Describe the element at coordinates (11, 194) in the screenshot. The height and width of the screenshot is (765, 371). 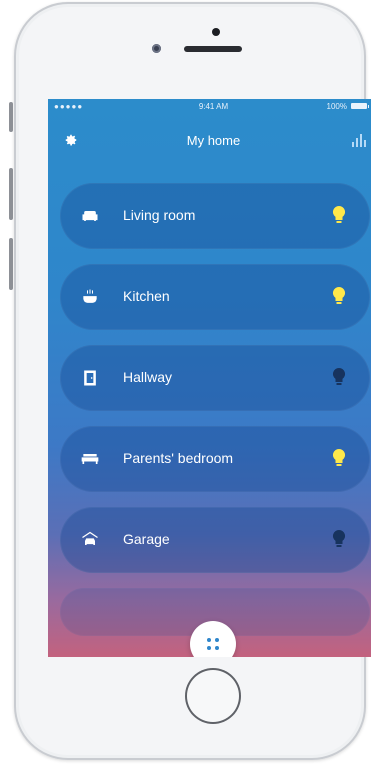
I see `volume-up-button` at that location.